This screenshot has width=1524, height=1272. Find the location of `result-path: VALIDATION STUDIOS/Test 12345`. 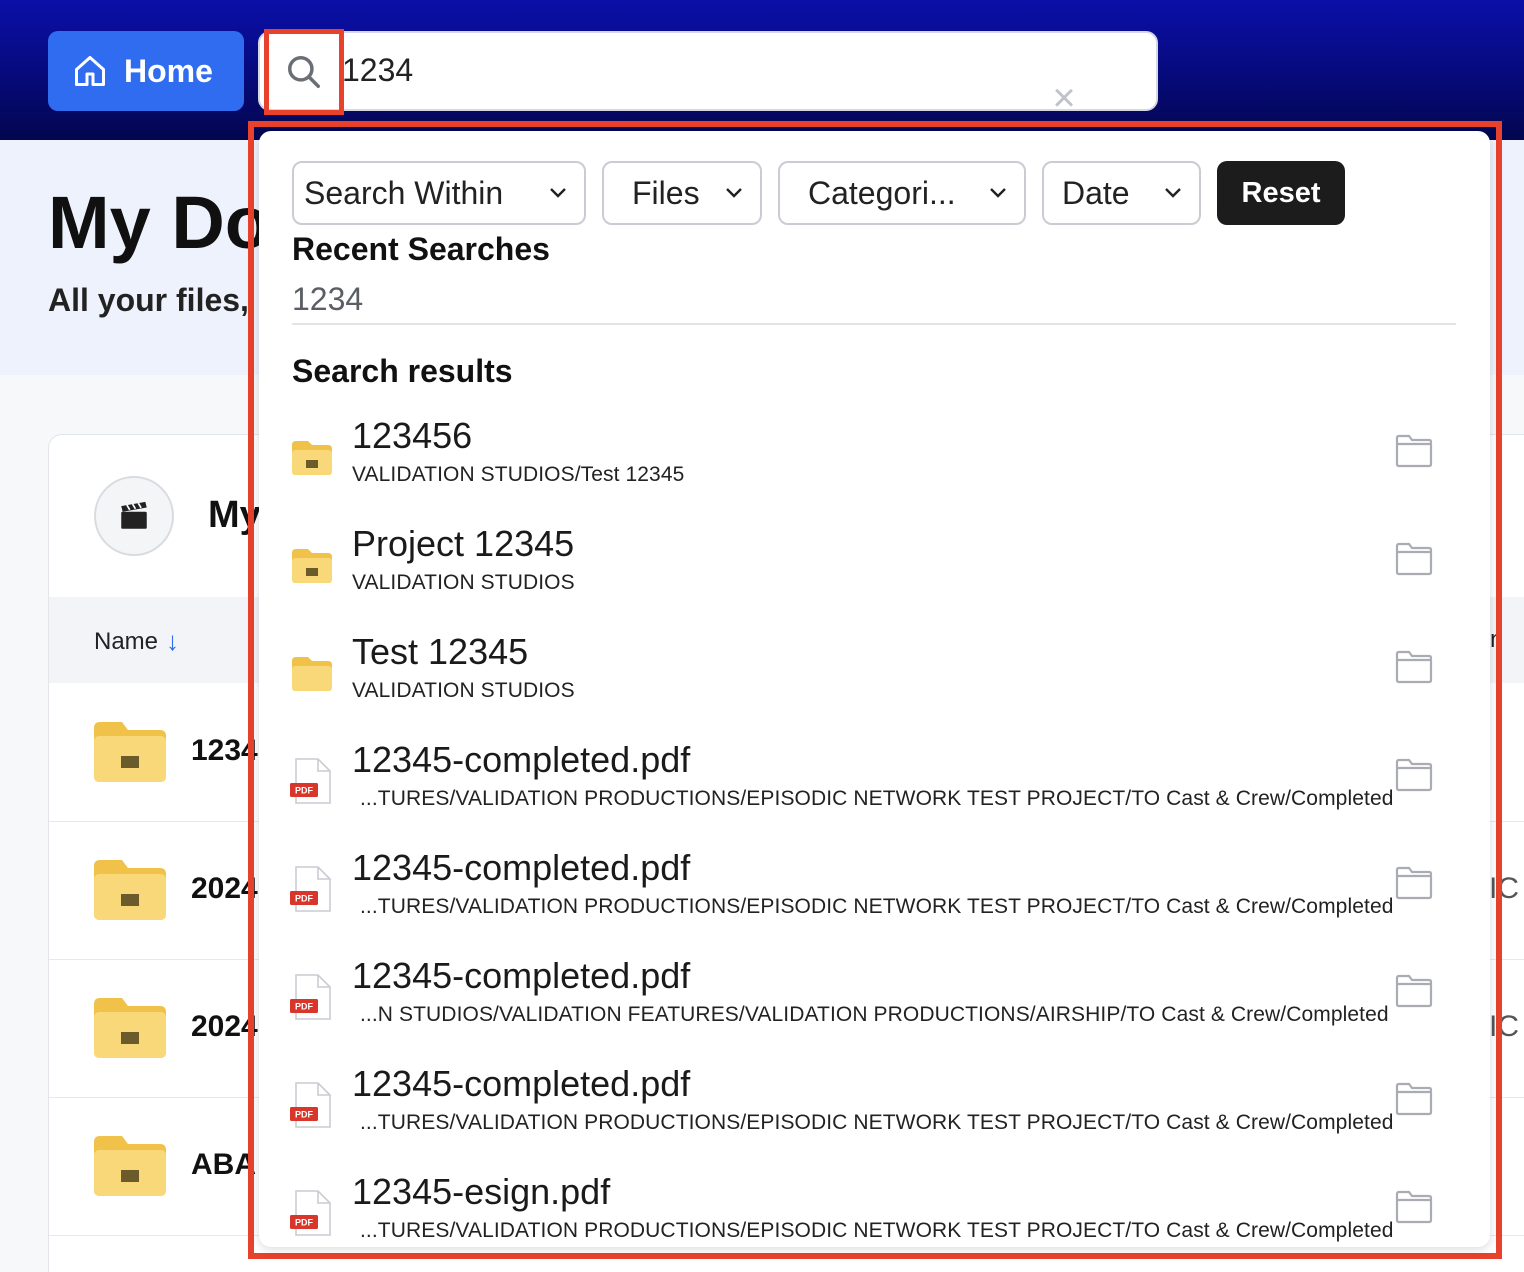

result-path: VALIDATION STUDIOS/Test 12345 is located at coordinates (518, 474).